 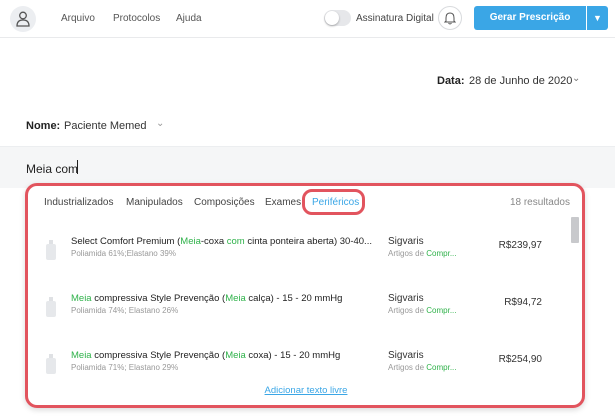 I want to click on search-input: Meia com, so click(x=52, y=169).